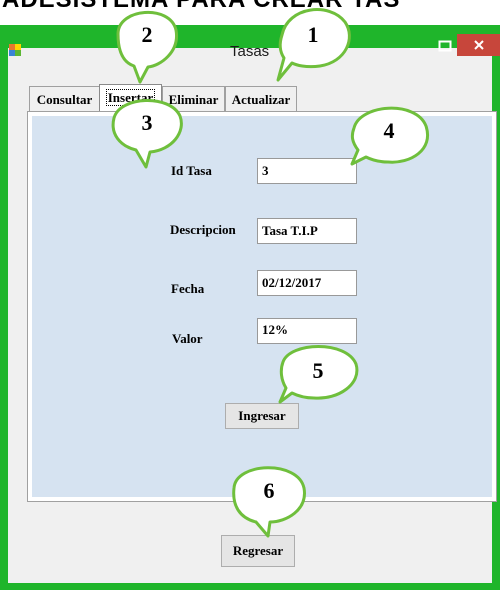 The width and height of the screenshot is (500, 590). I want to click on minimize-icon, so click(415, 49).